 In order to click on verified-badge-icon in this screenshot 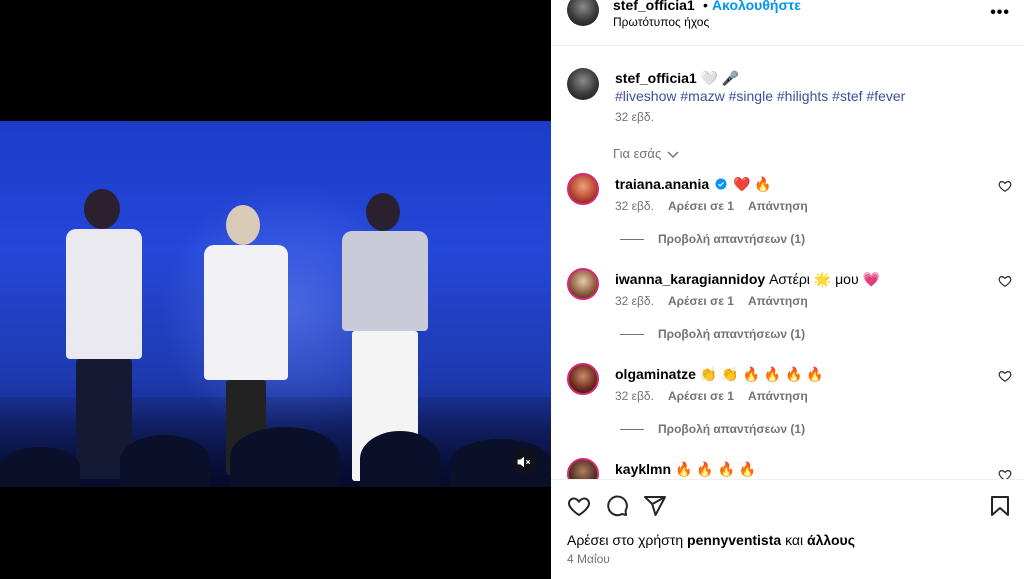, I will do `click(721, 184)`.